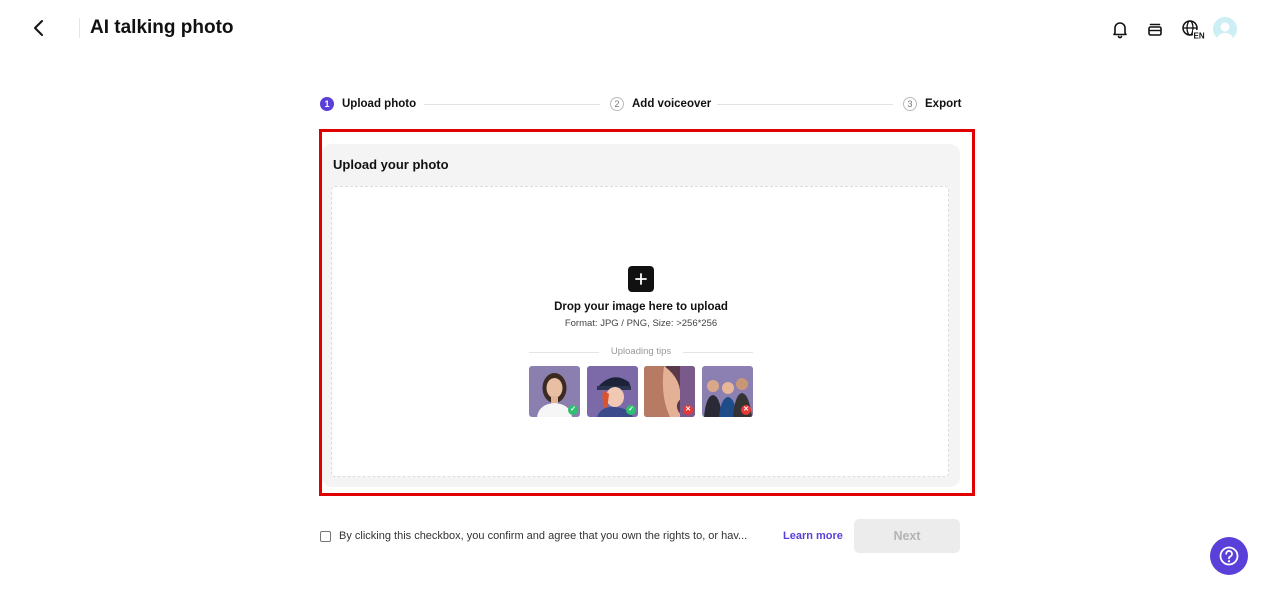  I want to click on header-divider, so click(79, 28).